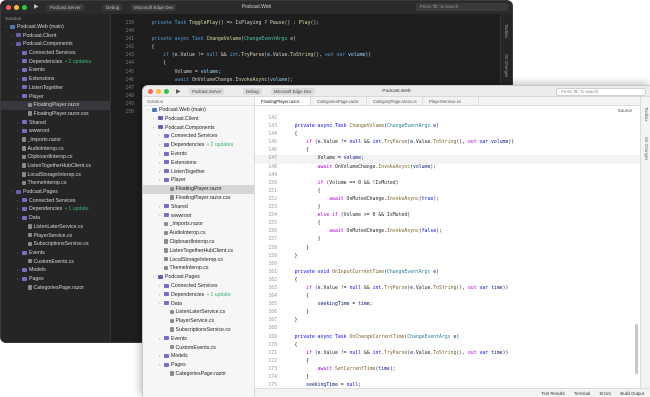 This screenshot has width=650, height=397. I want to click on scrollbar-thumb, so click(636, 349).